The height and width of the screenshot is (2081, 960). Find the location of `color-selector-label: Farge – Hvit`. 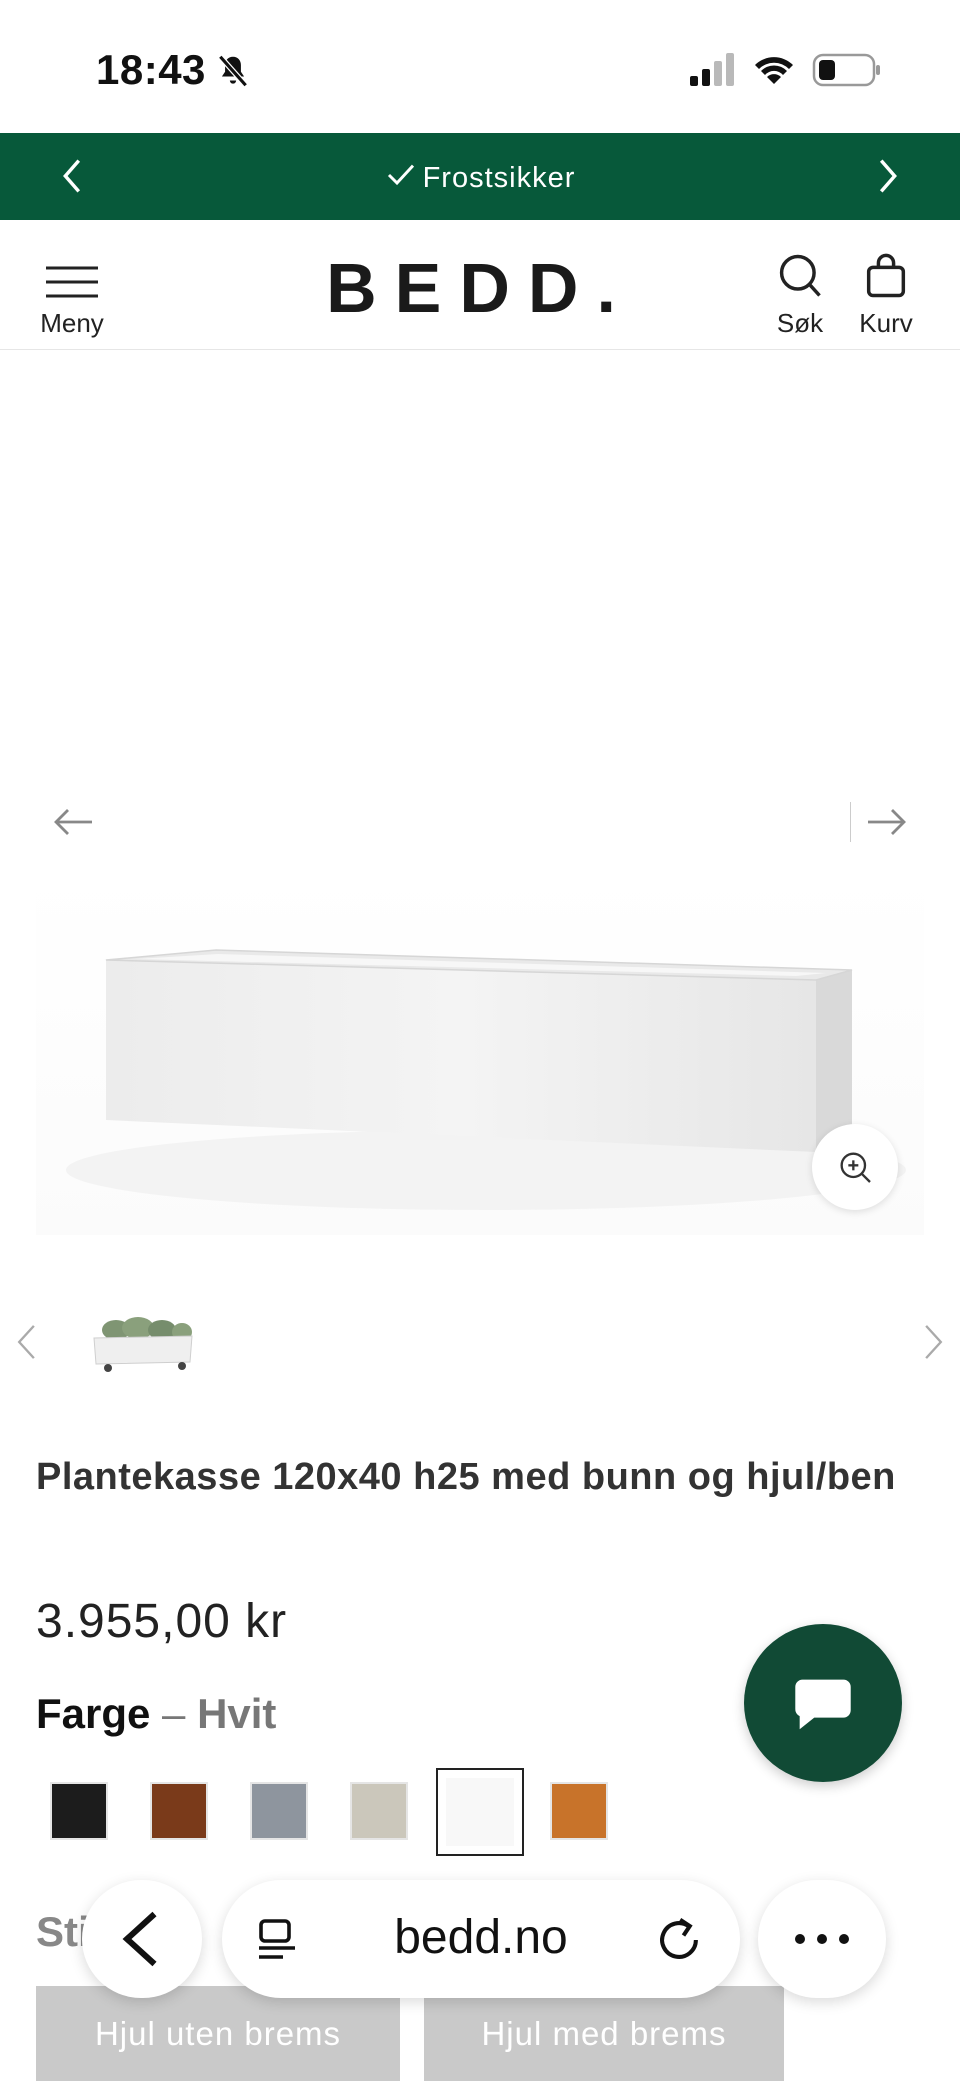

color-selector-label: Farge – Hvit is located at coordinates (156, 1714).